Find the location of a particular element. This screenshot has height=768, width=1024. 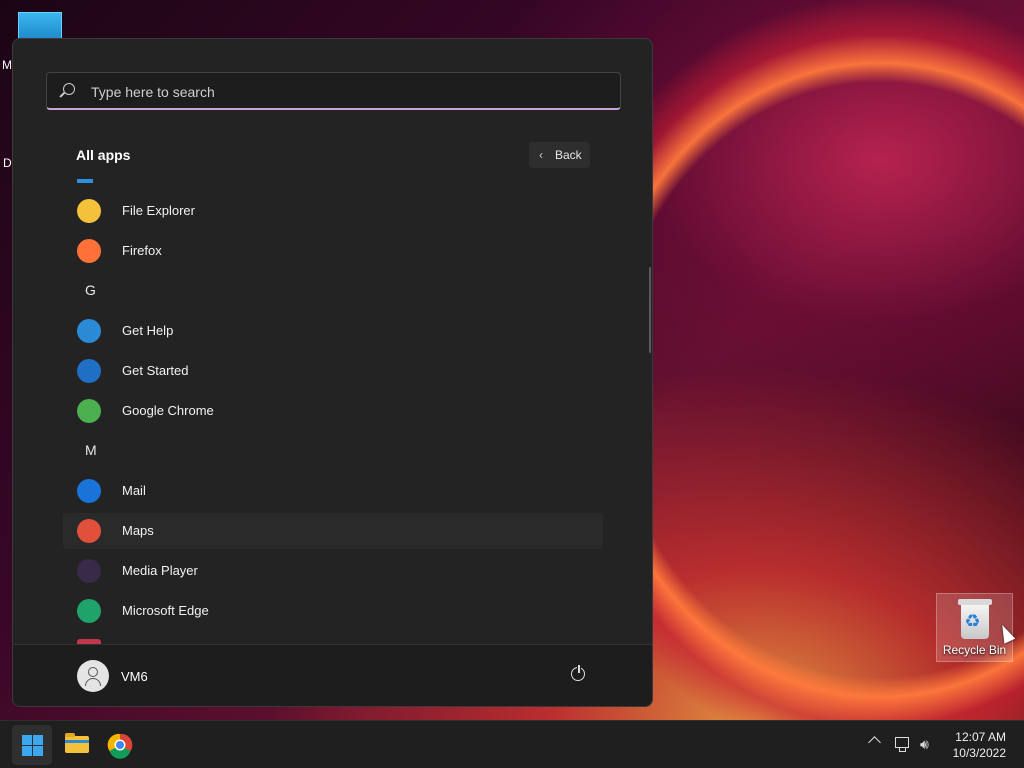

app-item-get-started: Get Started is located at coordinates (333, 371).